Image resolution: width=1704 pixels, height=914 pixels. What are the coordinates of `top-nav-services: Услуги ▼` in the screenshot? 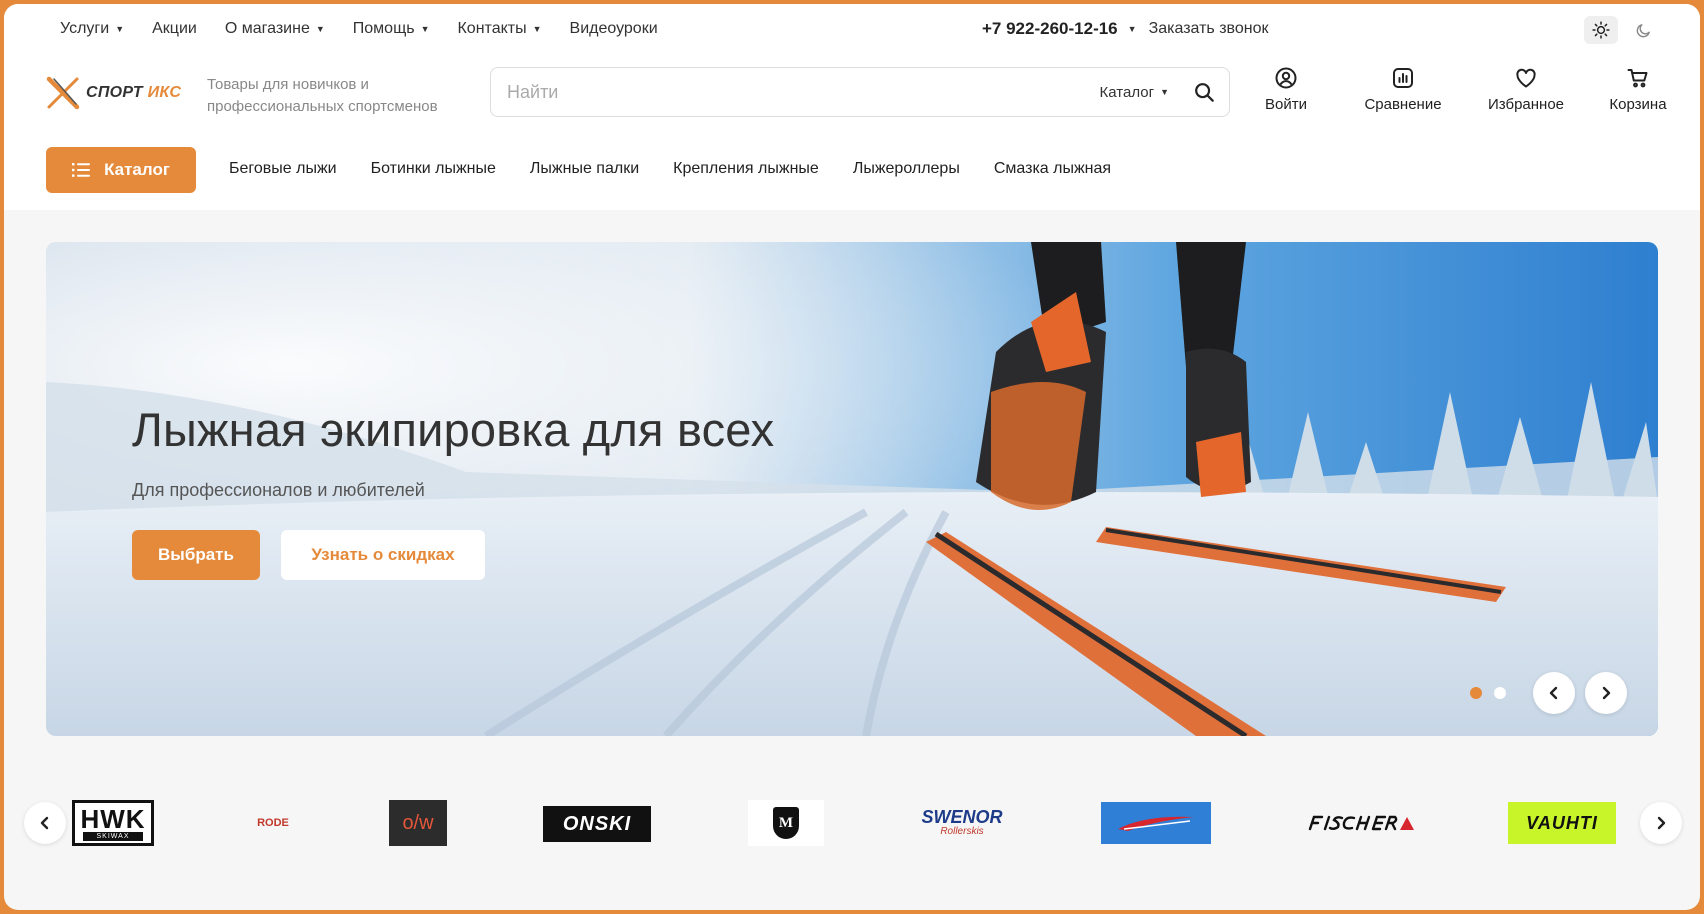 It's located at (92, 29).